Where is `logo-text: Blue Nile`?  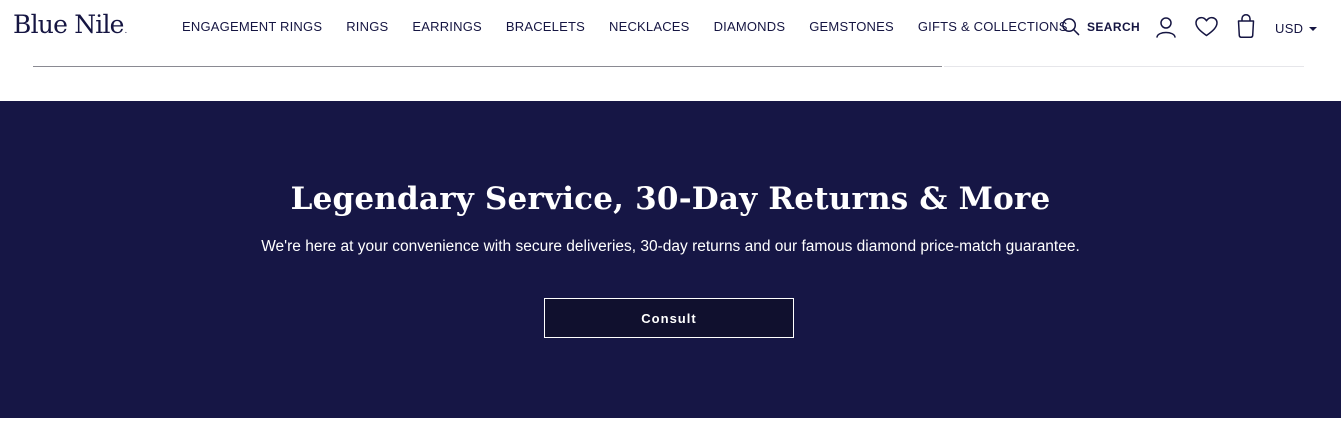
logo-text: Blue Nile is located at coordinates (68, 24).